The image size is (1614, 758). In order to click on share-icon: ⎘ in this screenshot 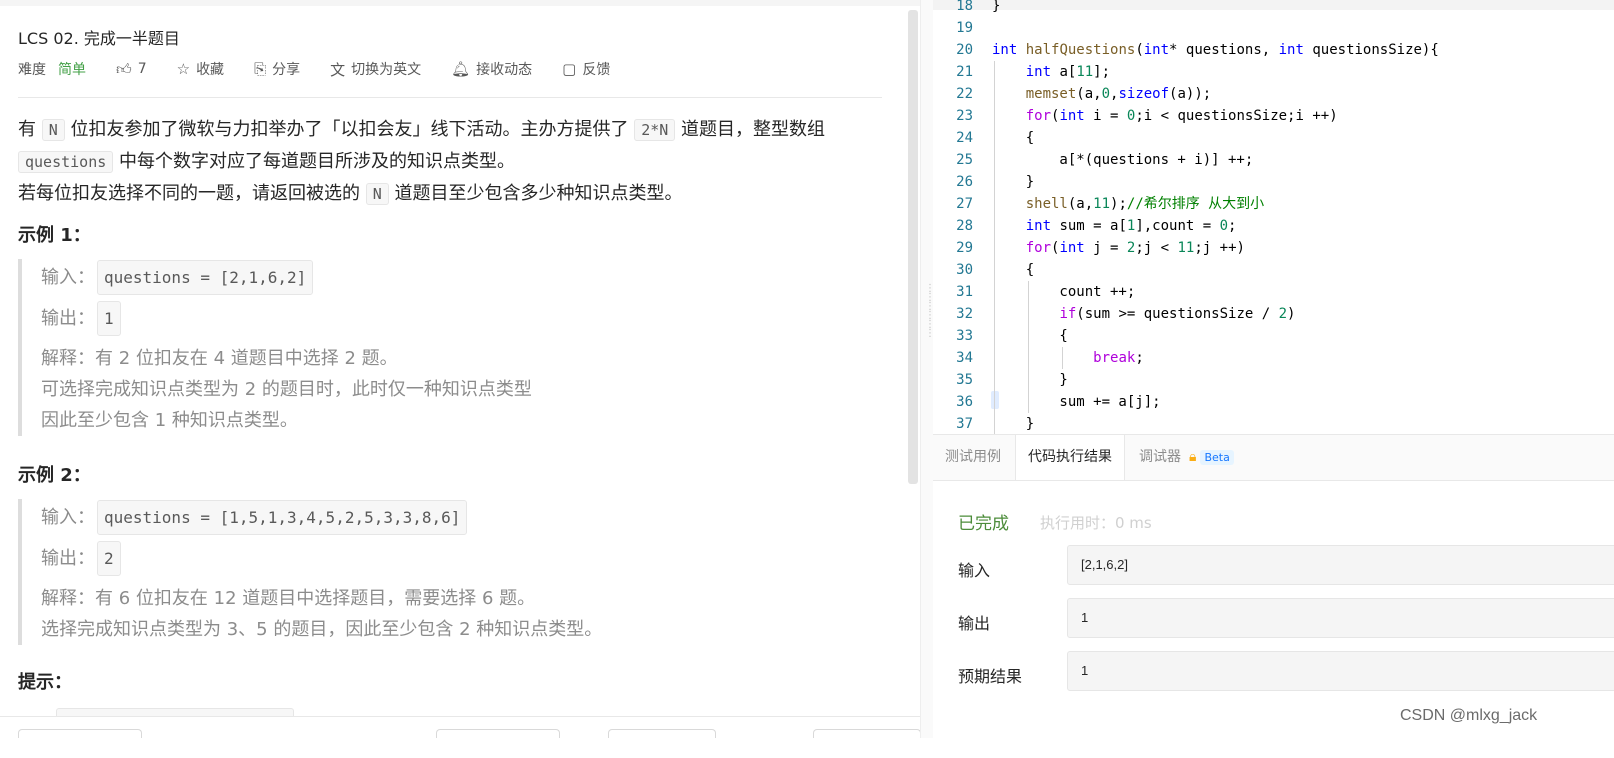, I will do `click(260, 69)`.